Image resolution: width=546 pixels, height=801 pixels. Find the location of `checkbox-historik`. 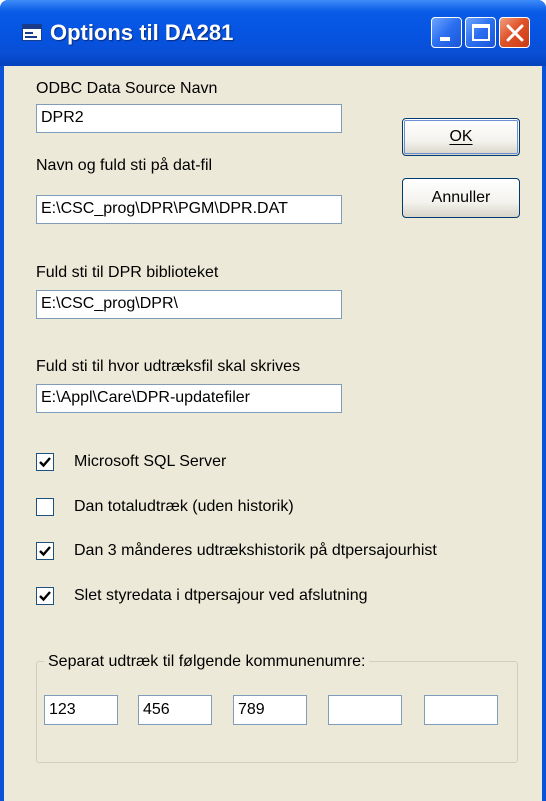

checkbox-historik is located at coordinates (45, 551).